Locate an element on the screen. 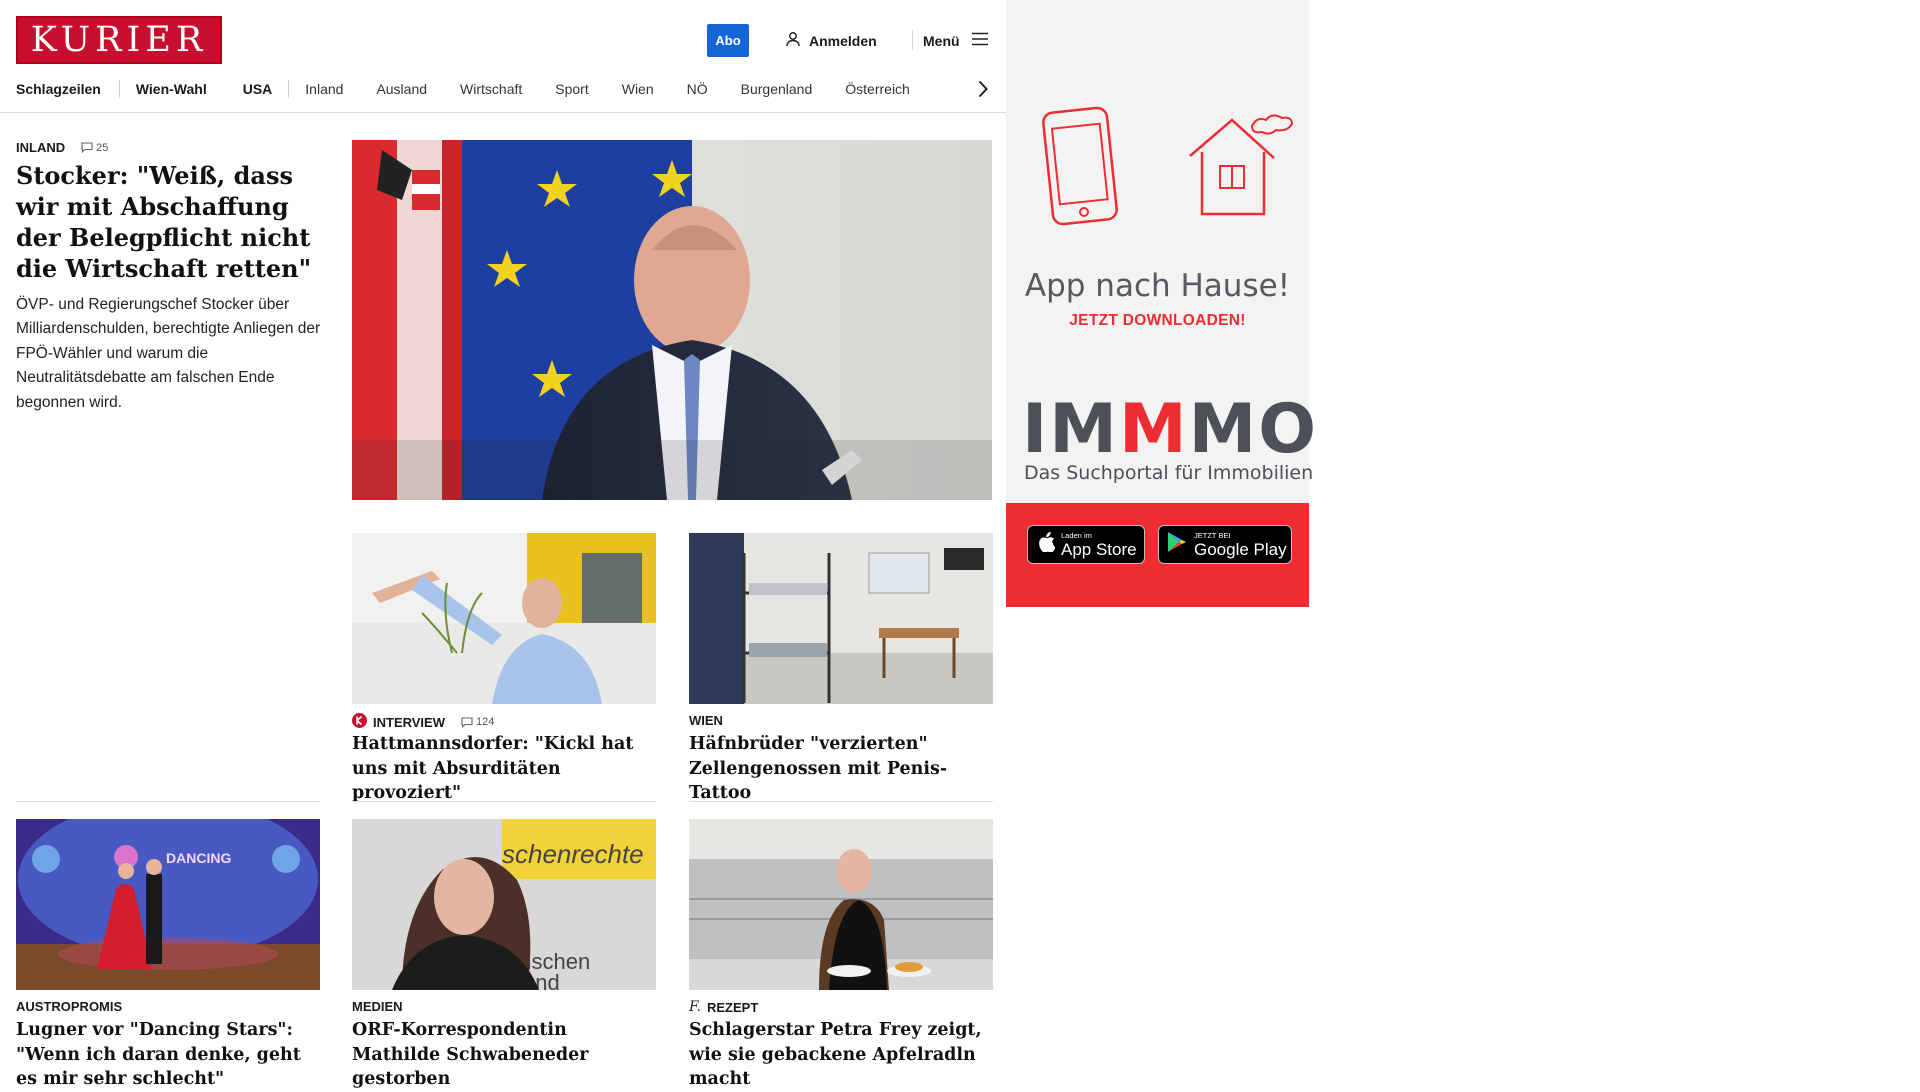 The image size is (1920, 1092). google-play-icon is located at coordinates (1177, 544).